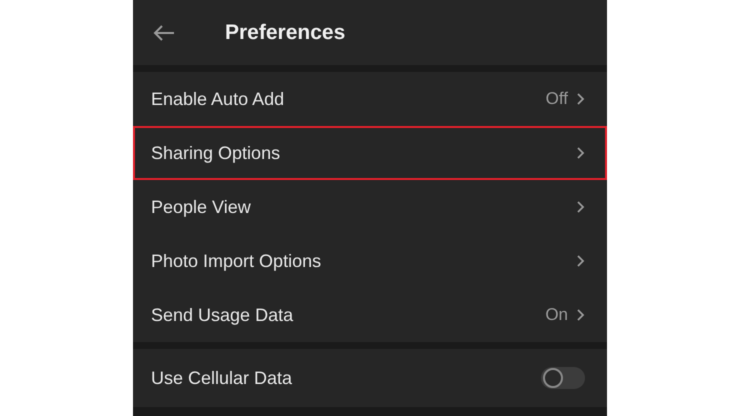 The width and height of the screenshot is (740, 416). I want to click on value-text: Off, so click(557, 99).